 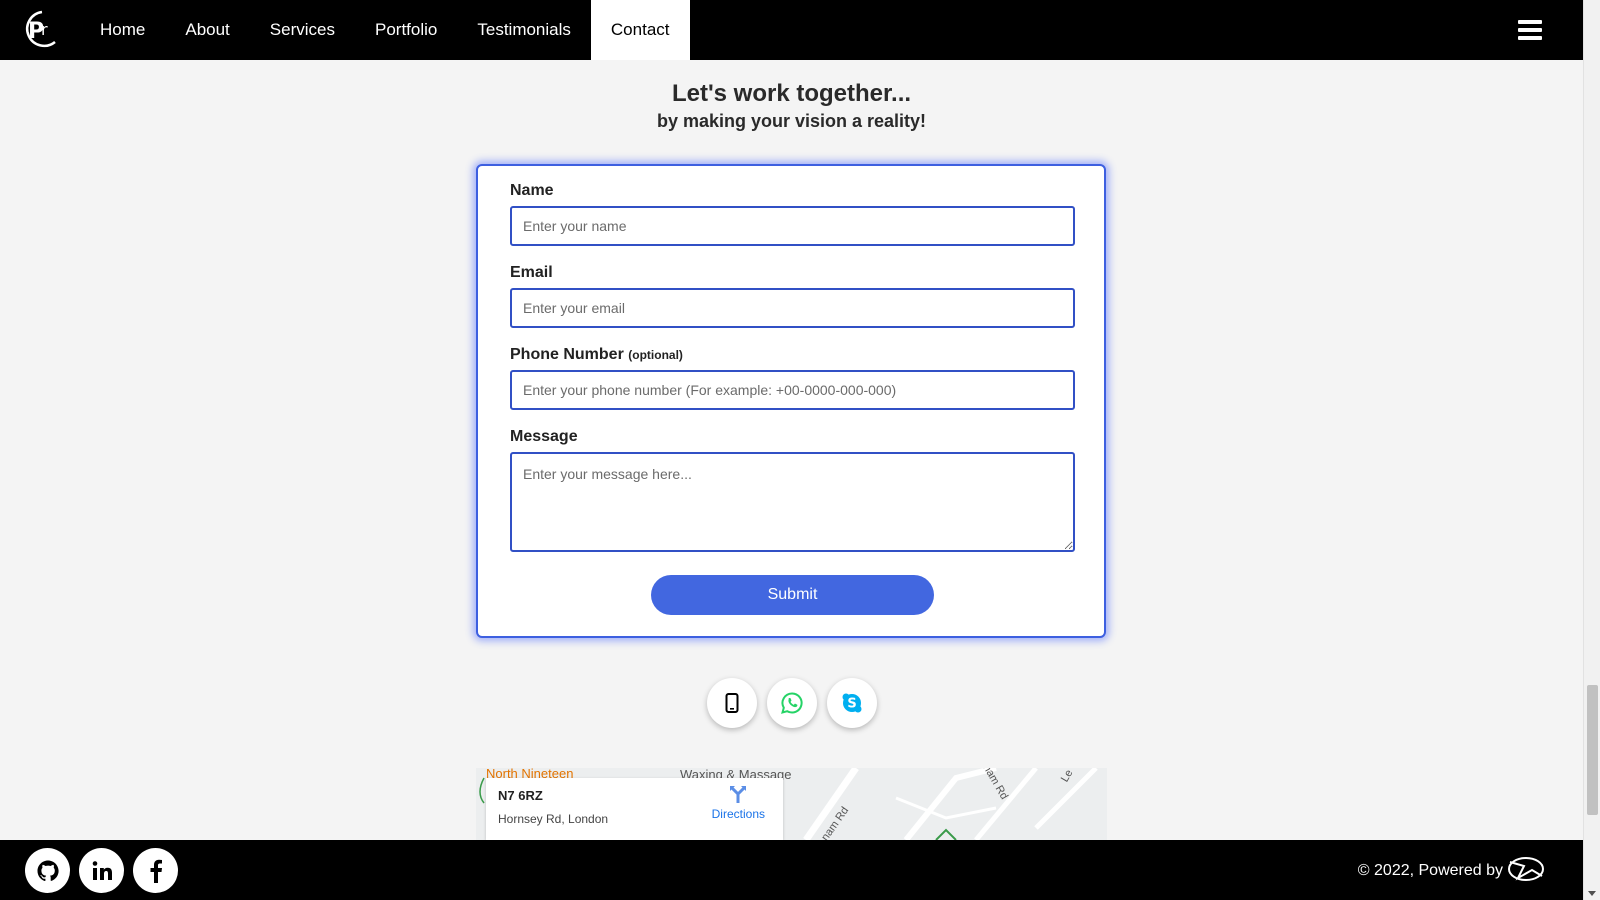 I want to click on whatsapp-icon, so click(x=792, y=703).